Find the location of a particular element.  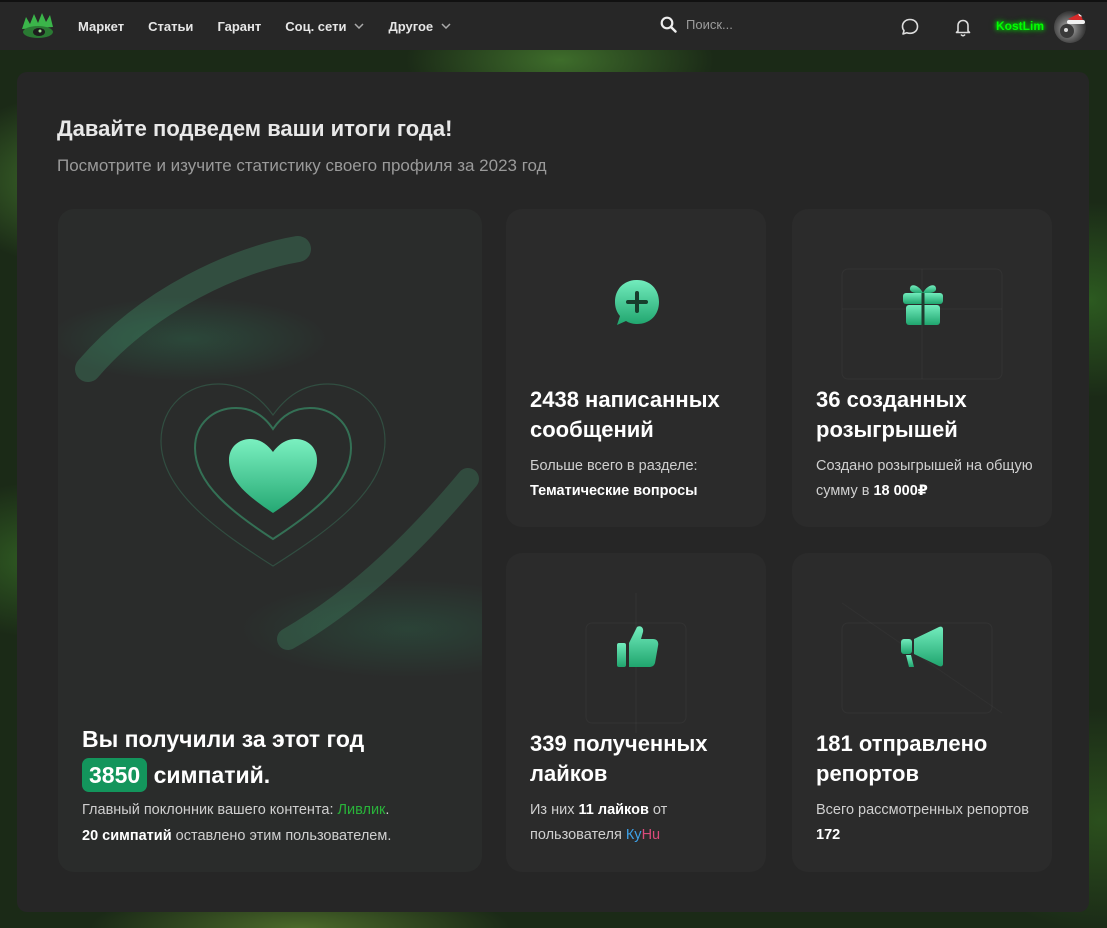

headline-text: Вы получили за этот год is located at coordinates (223, 739).